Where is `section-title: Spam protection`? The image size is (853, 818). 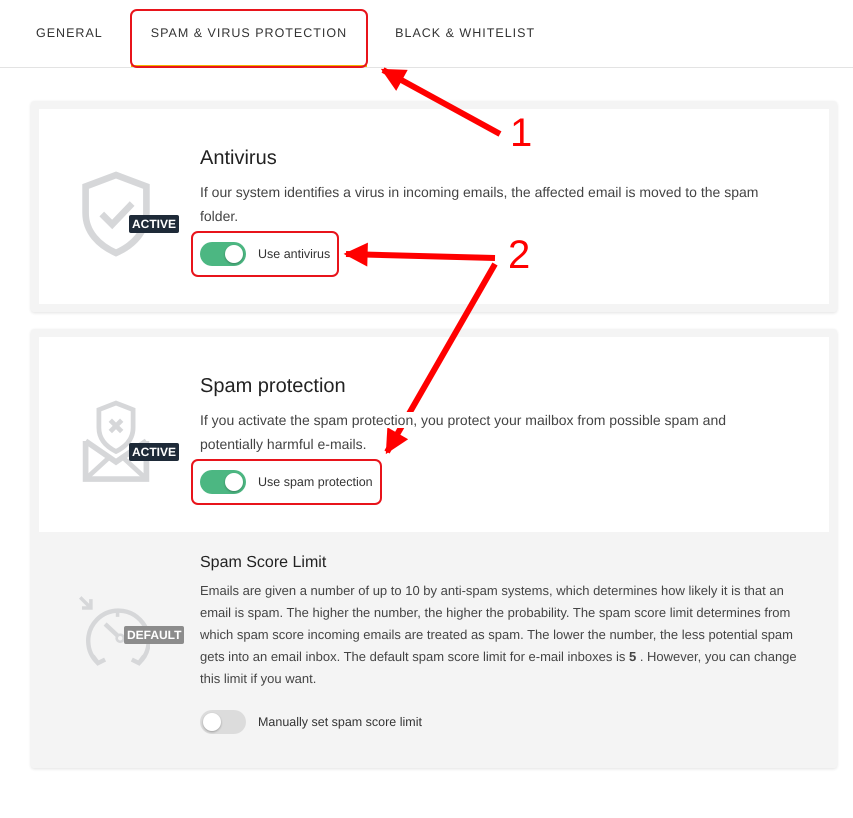 section-title: Spam protection is located at coordinates (273, 386).